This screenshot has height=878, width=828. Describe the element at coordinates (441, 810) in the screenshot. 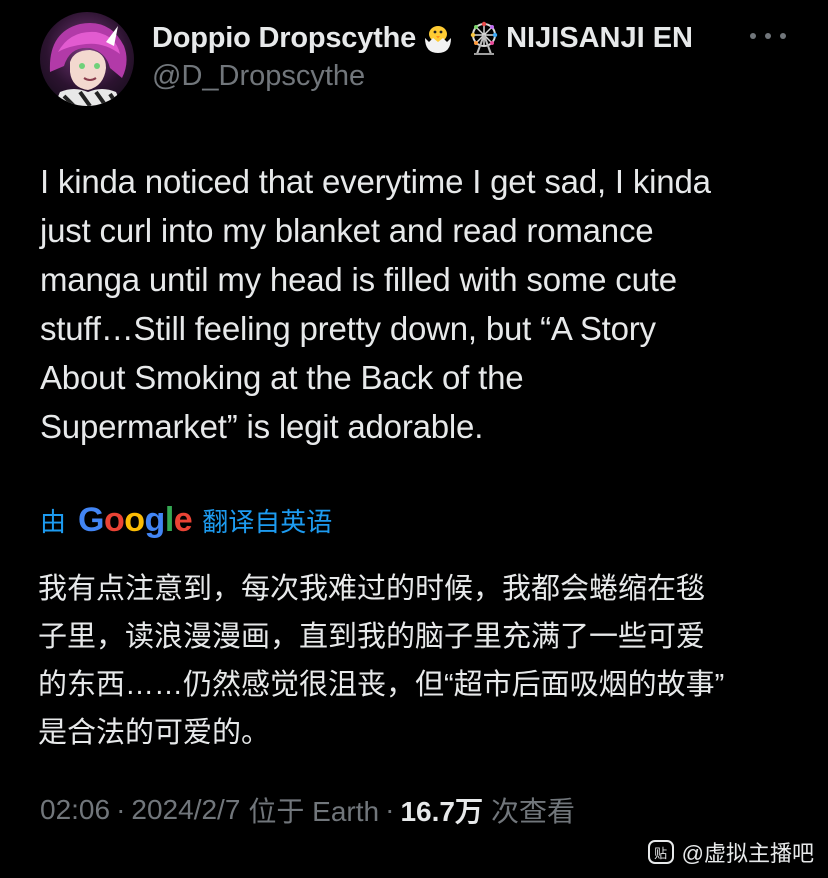

I see `views-count: 16.7万` at that location.